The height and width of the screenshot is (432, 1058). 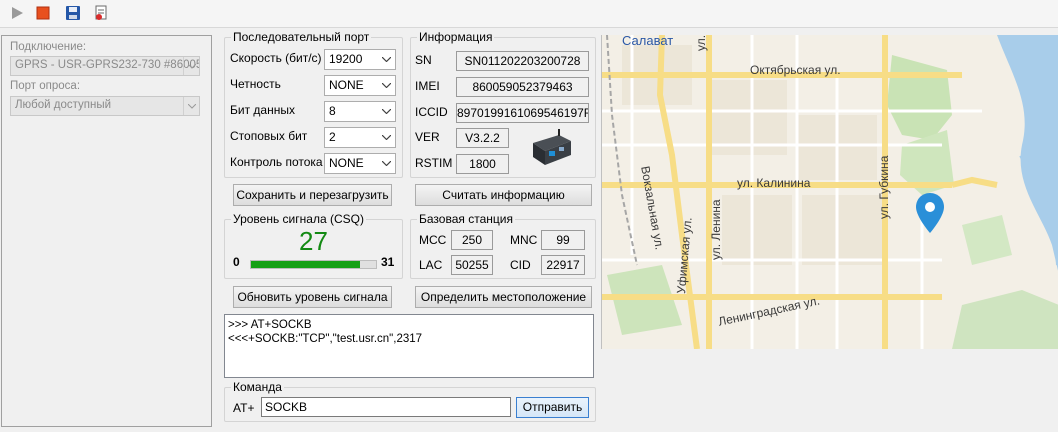 What do you see at coordinates (427, 86) in the screenshot?
I see `imei-label: IMEI` at bounding box center [427, 86].